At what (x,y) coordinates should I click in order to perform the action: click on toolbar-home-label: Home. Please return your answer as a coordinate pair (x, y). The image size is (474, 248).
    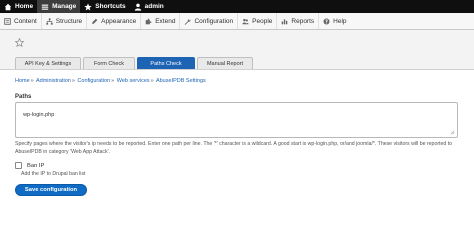
    Looking at the image, I should click on (24, 6).